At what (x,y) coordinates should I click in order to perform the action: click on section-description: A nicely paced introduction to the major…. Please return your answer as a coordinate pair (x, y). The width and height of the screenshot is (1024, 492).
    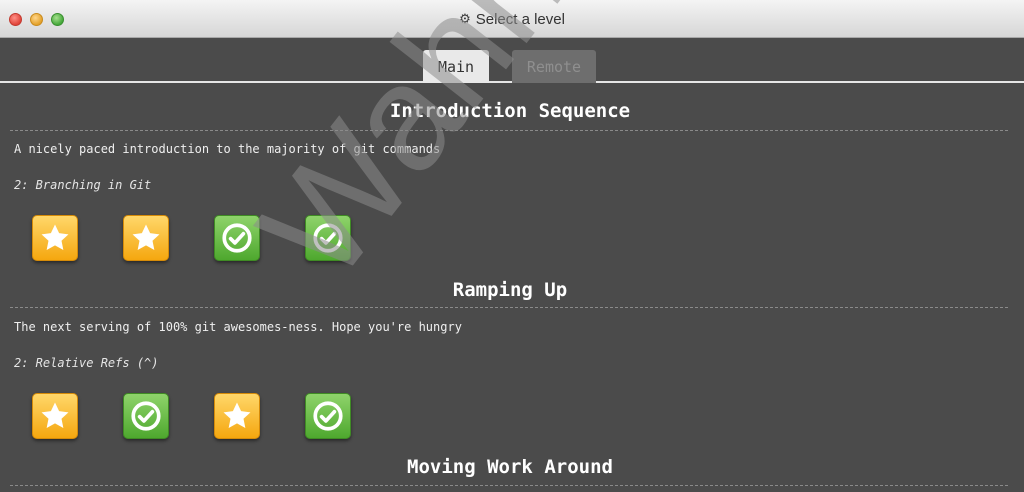
    Looking at the image, I should click on (227, 149).